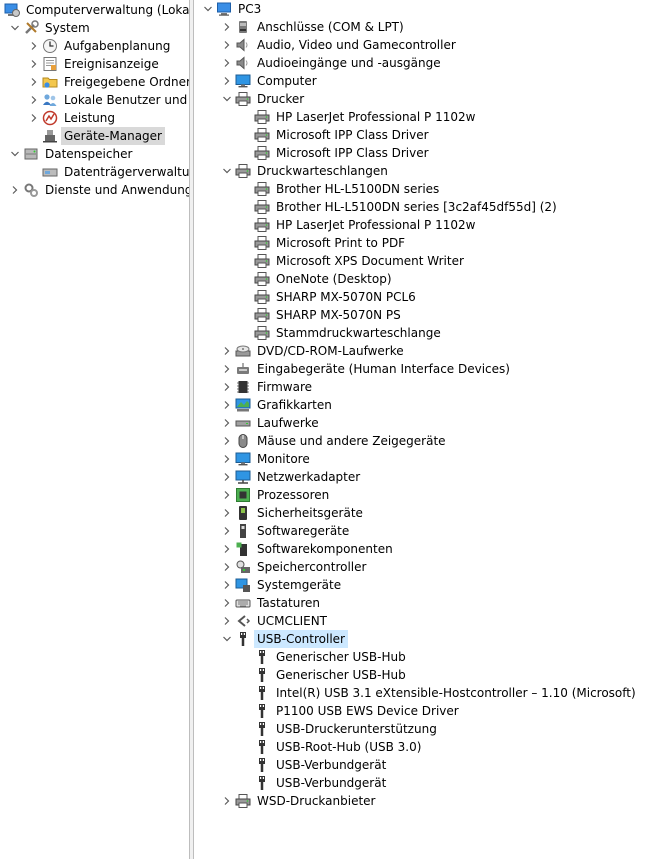 This screenshot has width=655, height=859. Describe the element at coordinates (424, 459) in the screenshot. I see `tree-node-monitore: Monitore` at that location.